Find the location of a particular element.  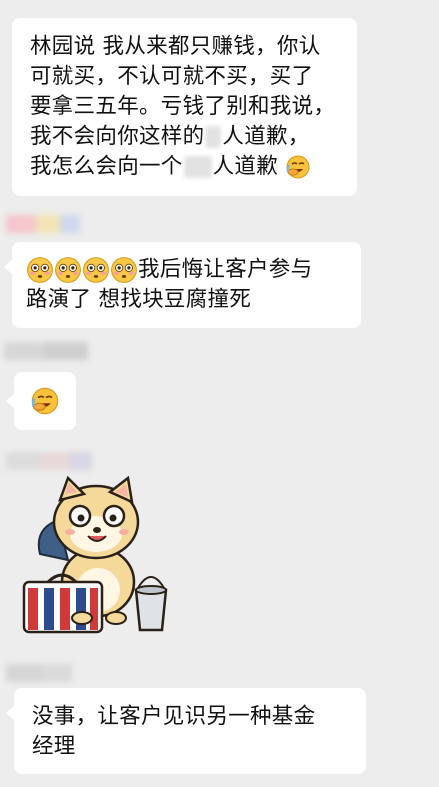

message-1-line-5-part-b: 人道歉 is located at coordinates (245, 166).